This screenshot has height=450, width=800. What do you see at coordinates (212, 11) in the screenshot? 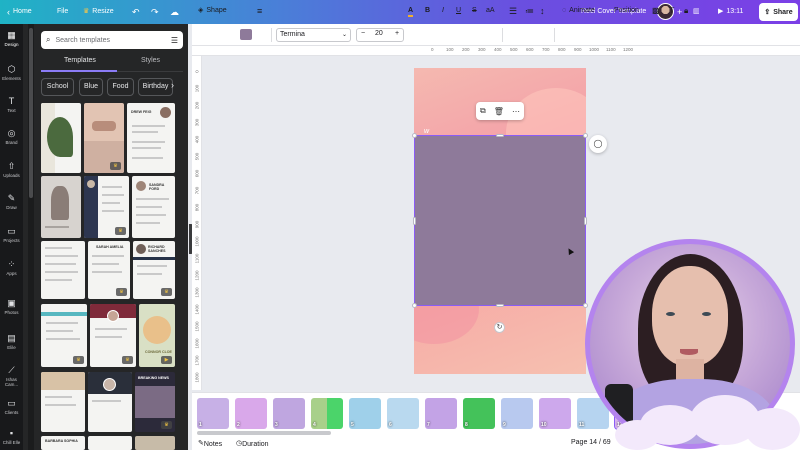
I see `shape-button: ◈ Shape` at bounding box center [212, 11].